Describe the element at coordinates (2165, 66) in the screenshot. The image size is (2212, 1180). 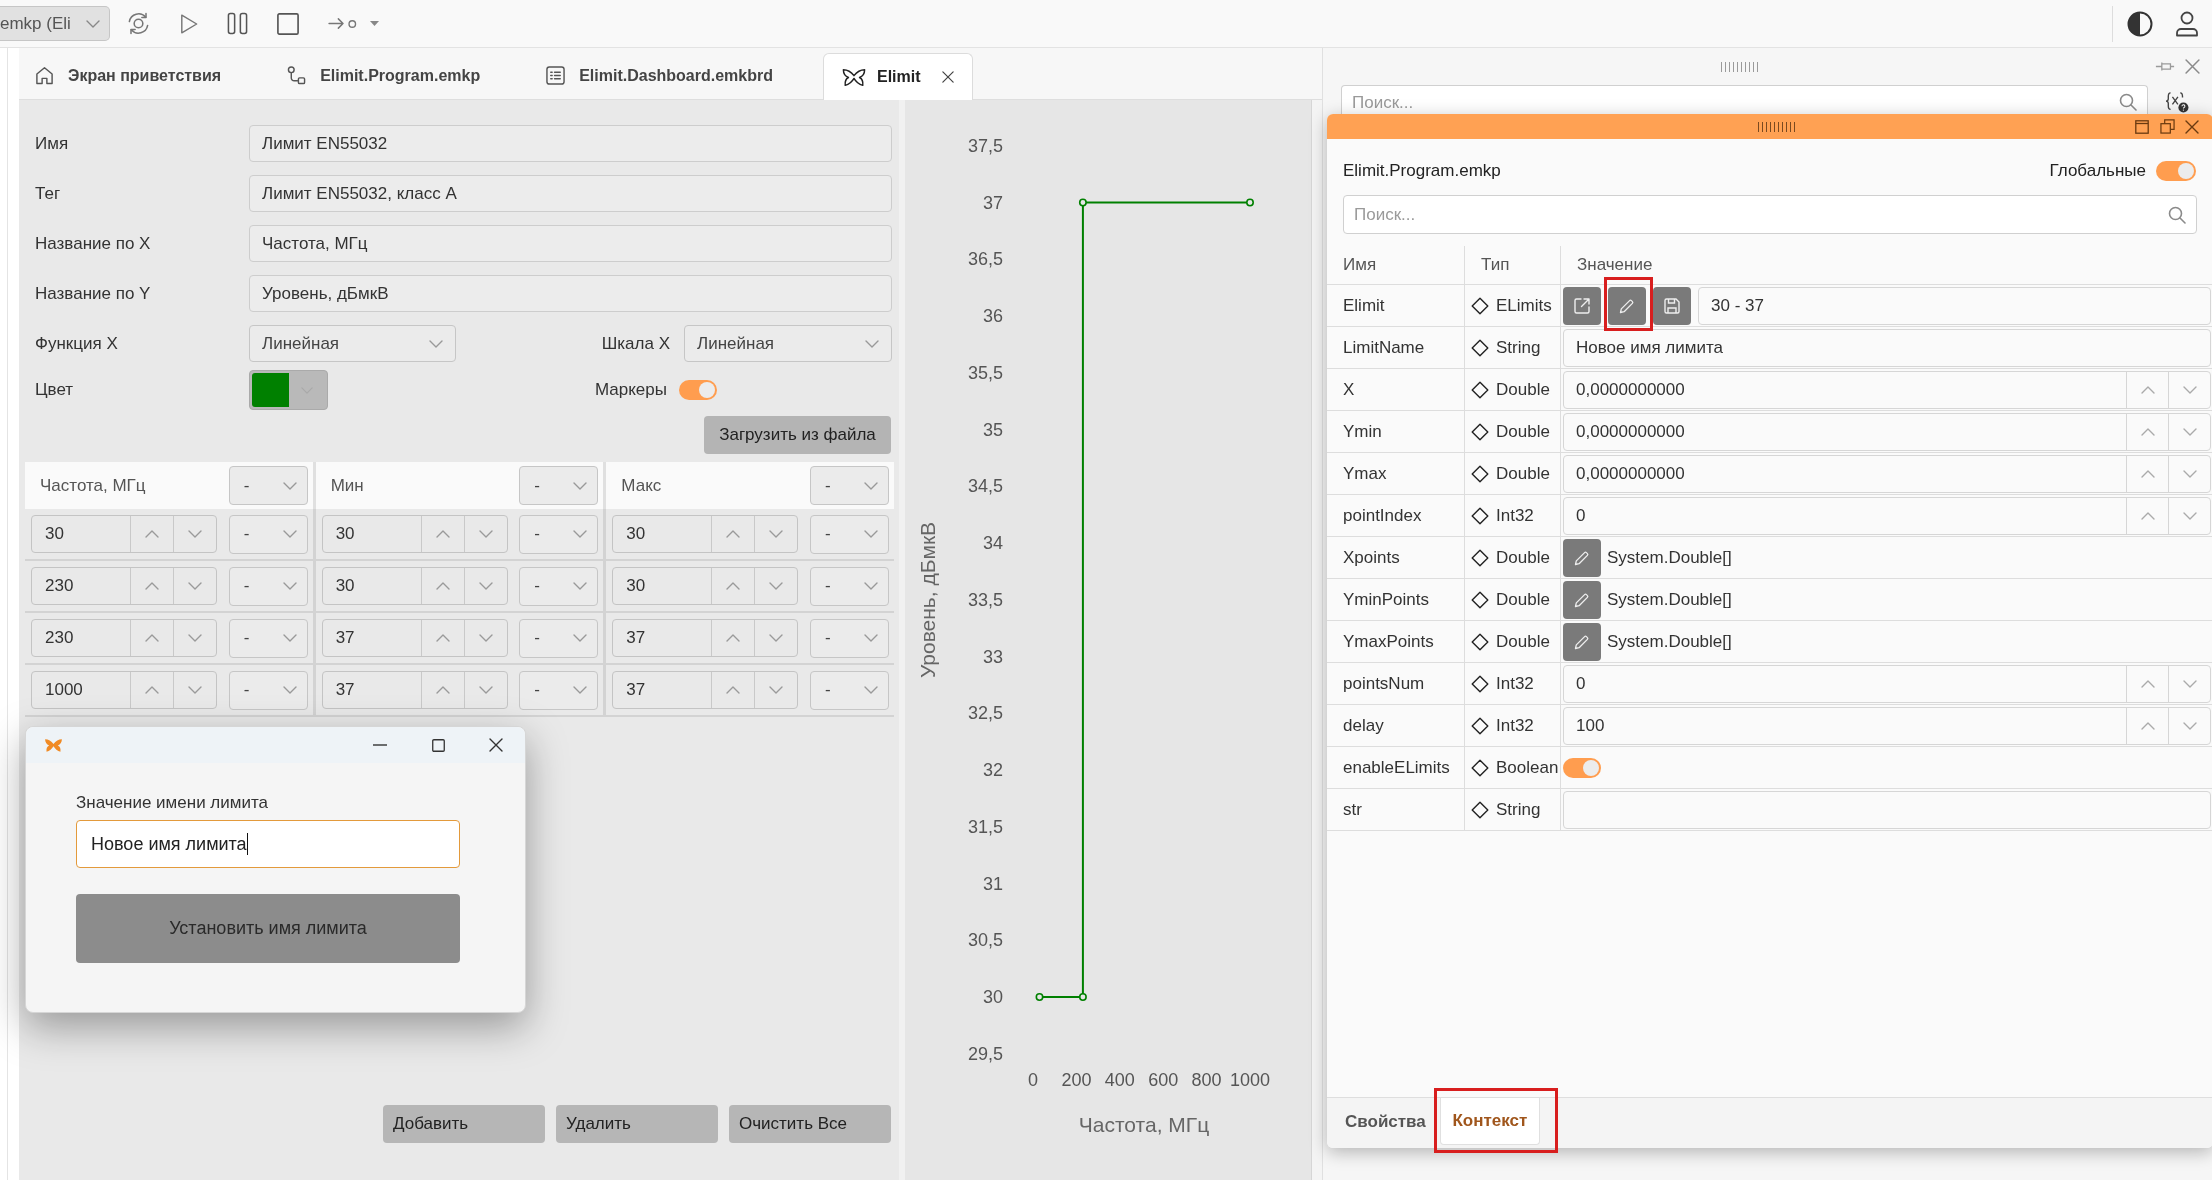
I see `pin-icon` at that location.